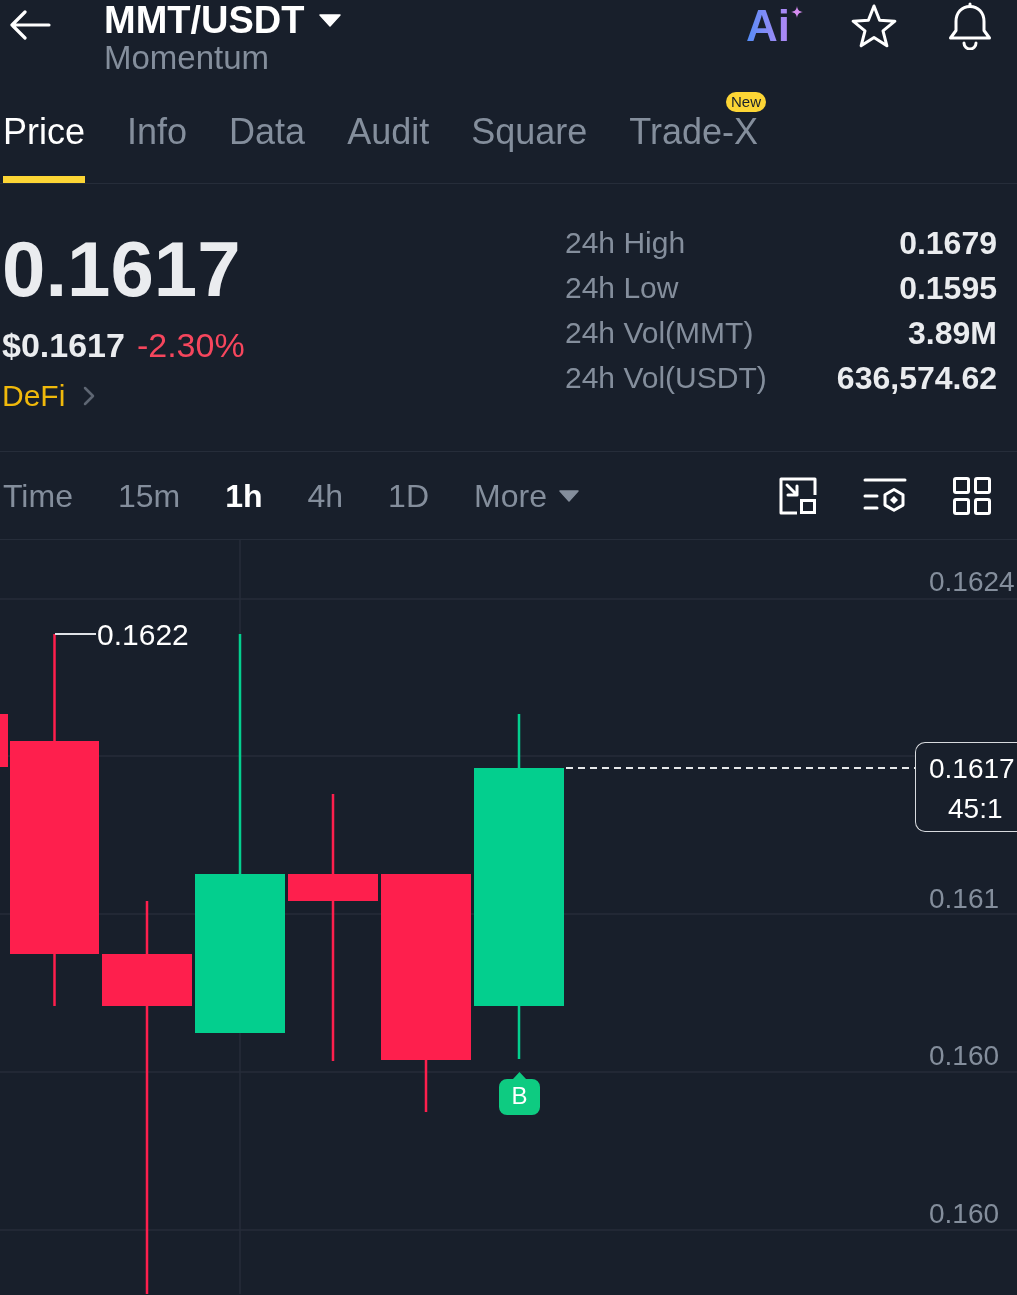 The width and height of the screenshot is (1017, 1295). Describe the element at coordinates (526, 495) in the screenshot. I see `more-dropdown: More` at that location.